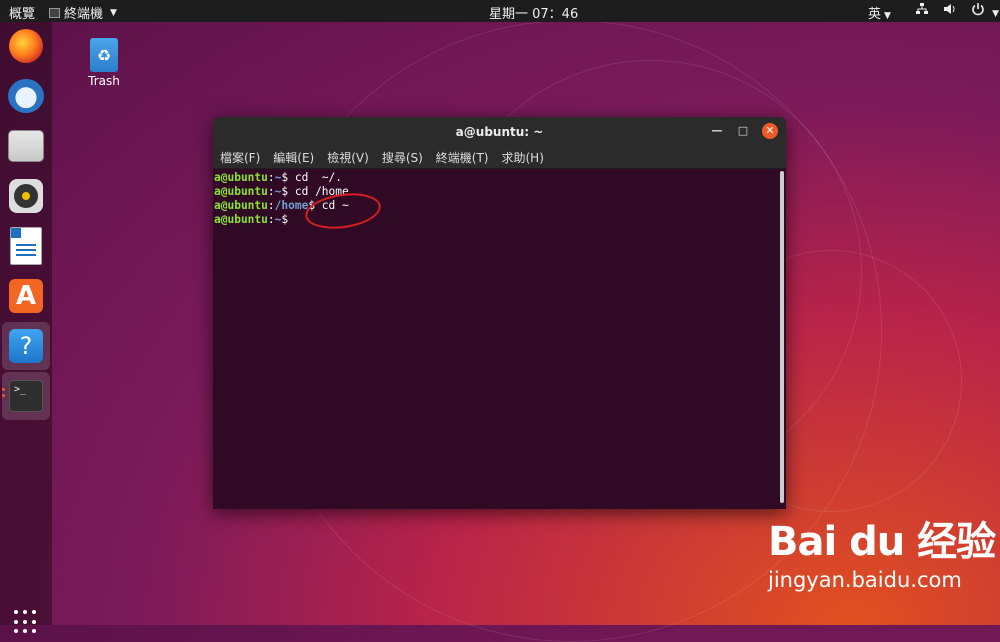 The image size is (1000, 642). What do you see at coordinates (782, 337) in the screenshot?
I see `scrollbar` at bounding box center [782, 337].